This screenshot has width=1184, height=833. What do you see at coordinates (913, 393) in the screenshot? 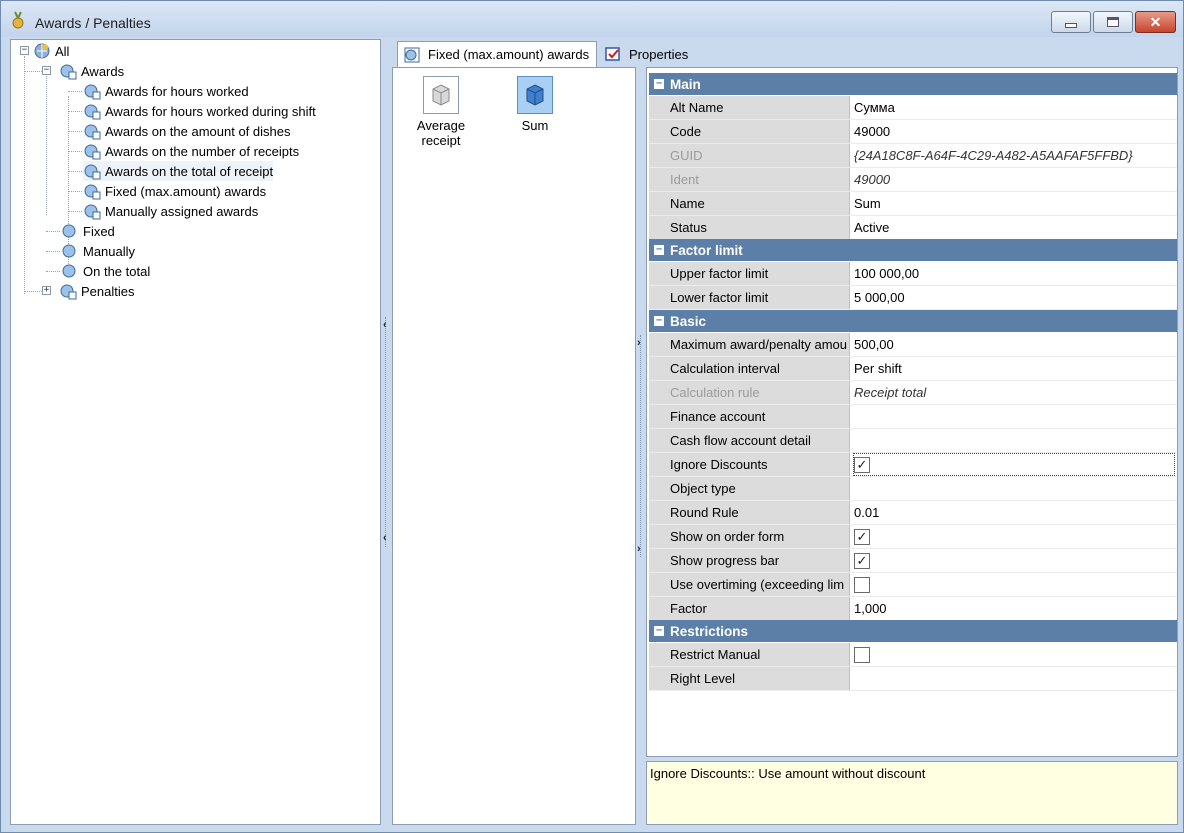
I see `prop-calculation-rule: Calculation rule Receipt total` at bounding box center [913, 393].